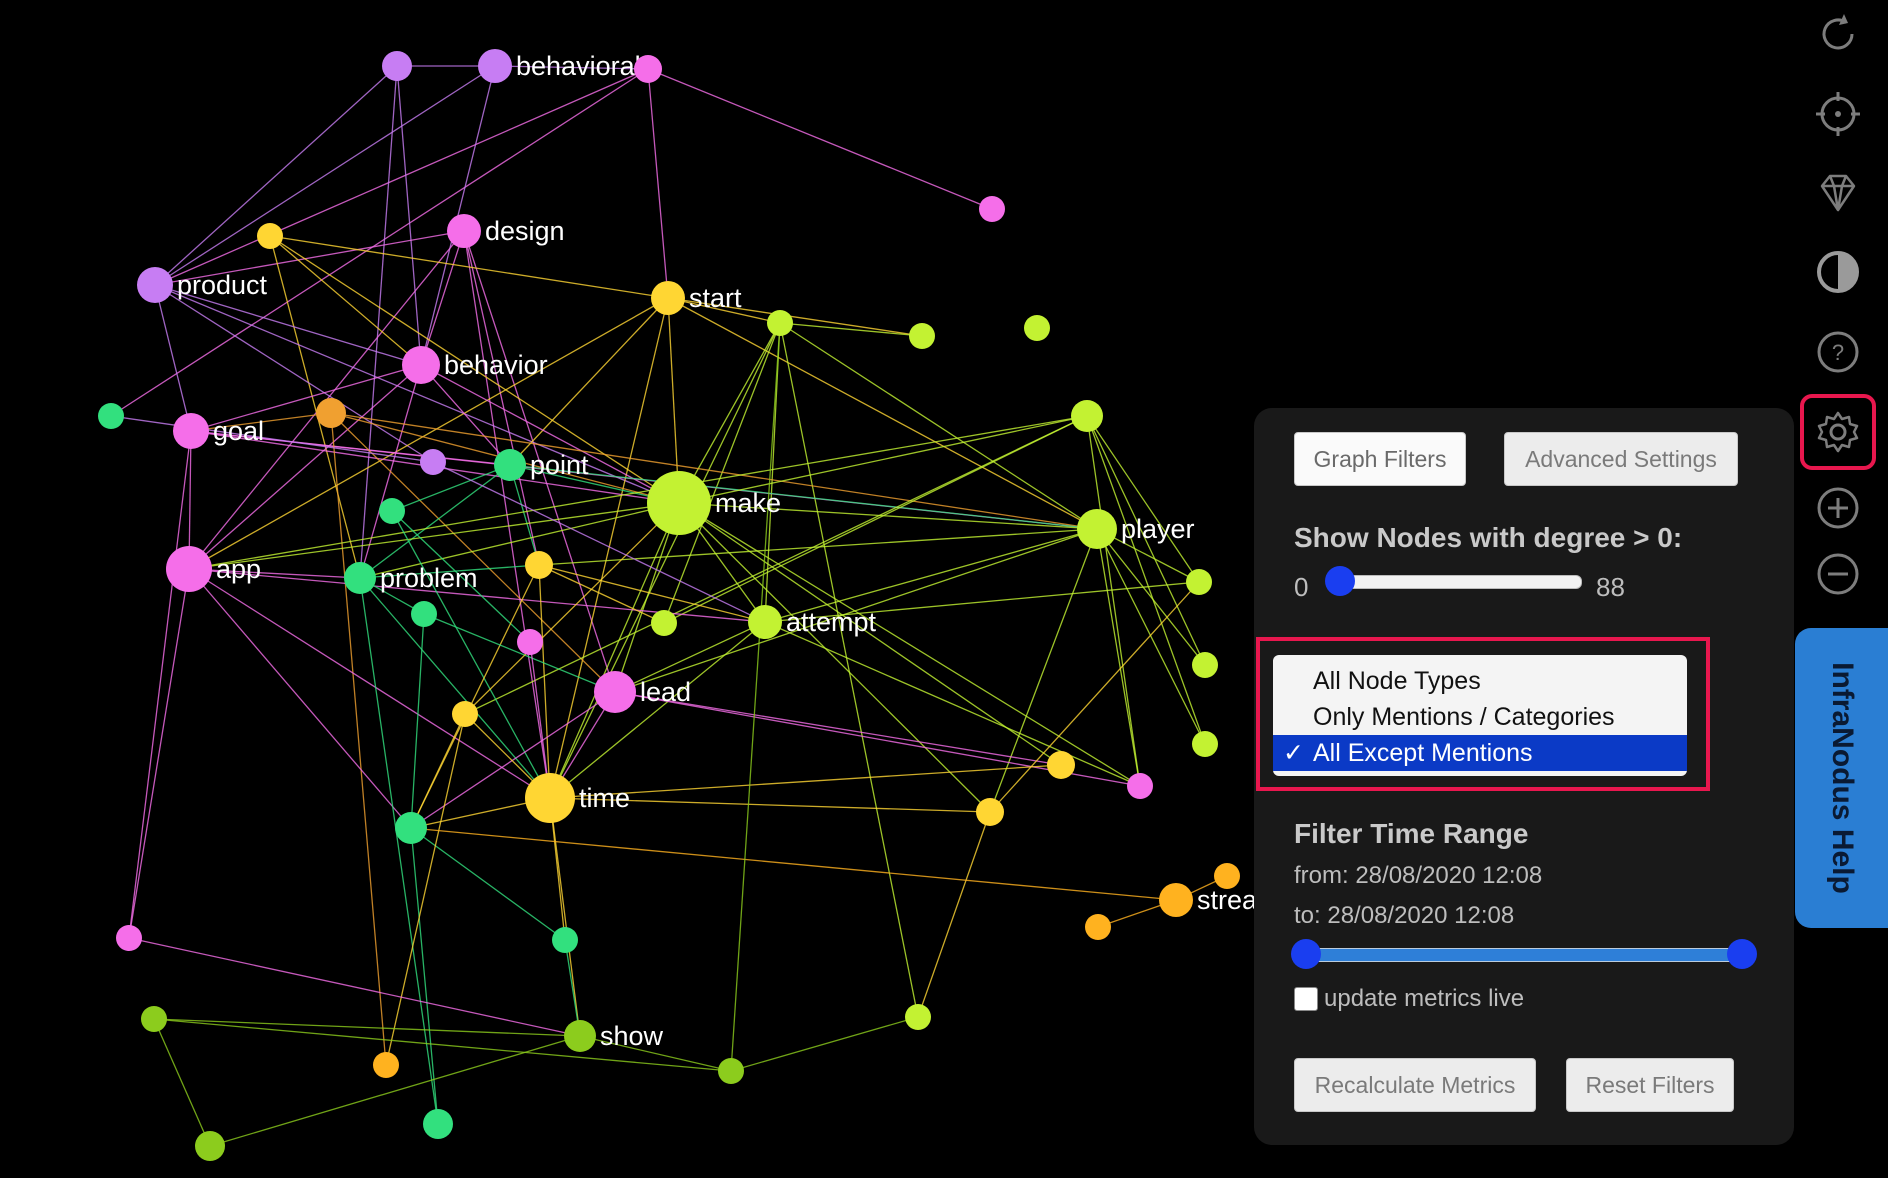 Image resolution: width=1888 pixels, height=1178 pixels. What do you see at coordinates (1340, 581) in the screenshot?
I see `degree-slider-thumb` at bounding box center [1340, 581].